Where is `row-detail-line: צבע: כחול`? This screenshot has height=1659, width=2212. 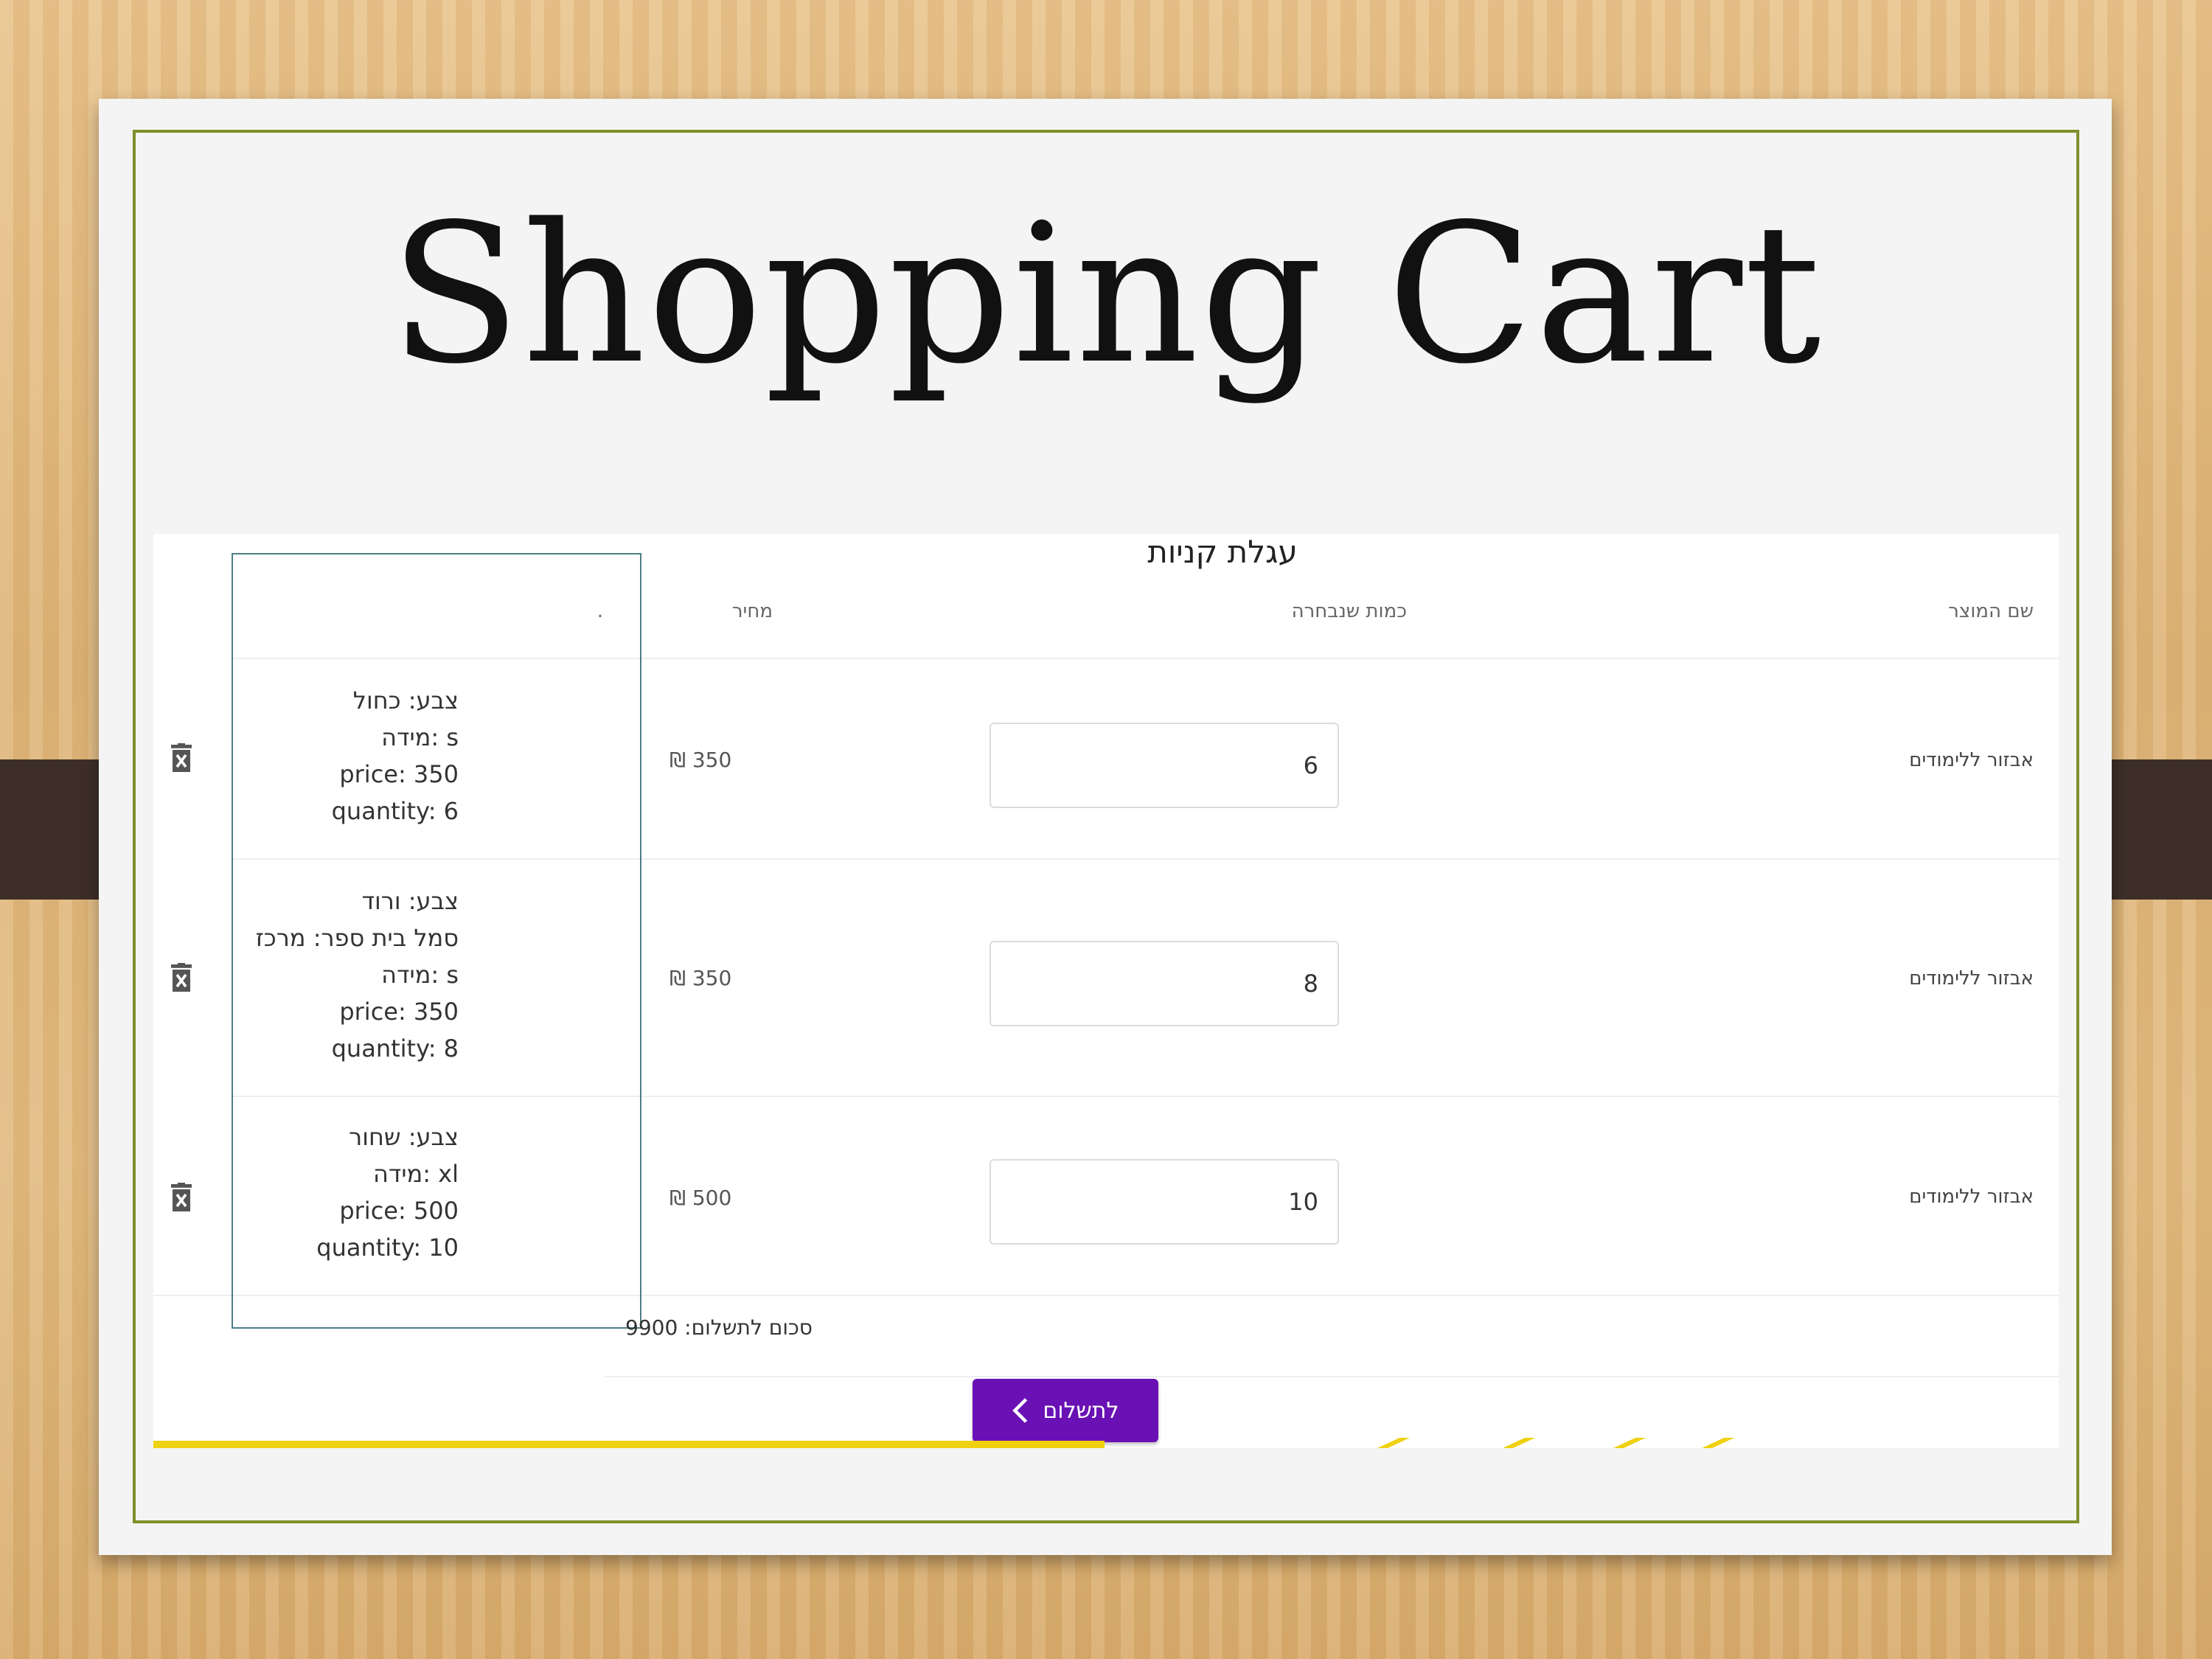
row-detail-line: צבע: כחול is located at coordinates (405, 700).